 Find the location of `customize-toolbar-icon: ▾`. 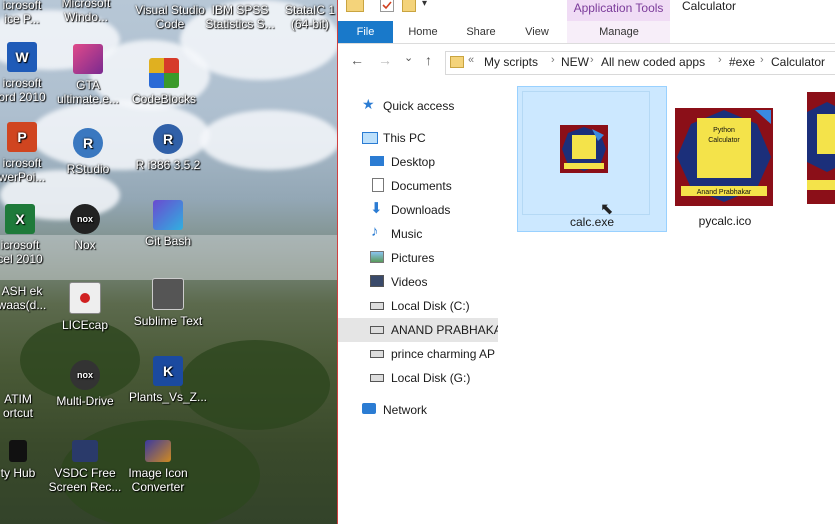

customize-toolbar-icon: ▾ is located at coordinates (430, 6).